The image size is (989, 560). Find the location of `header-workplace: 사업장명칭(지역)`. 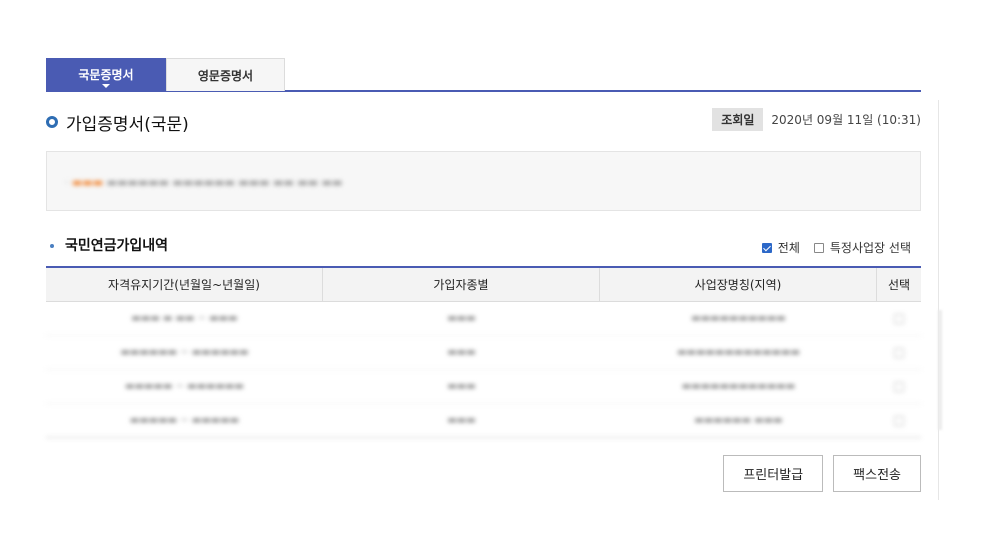

header-workplace: 사업장명칭(지역) is located at coordinates (738, 284).